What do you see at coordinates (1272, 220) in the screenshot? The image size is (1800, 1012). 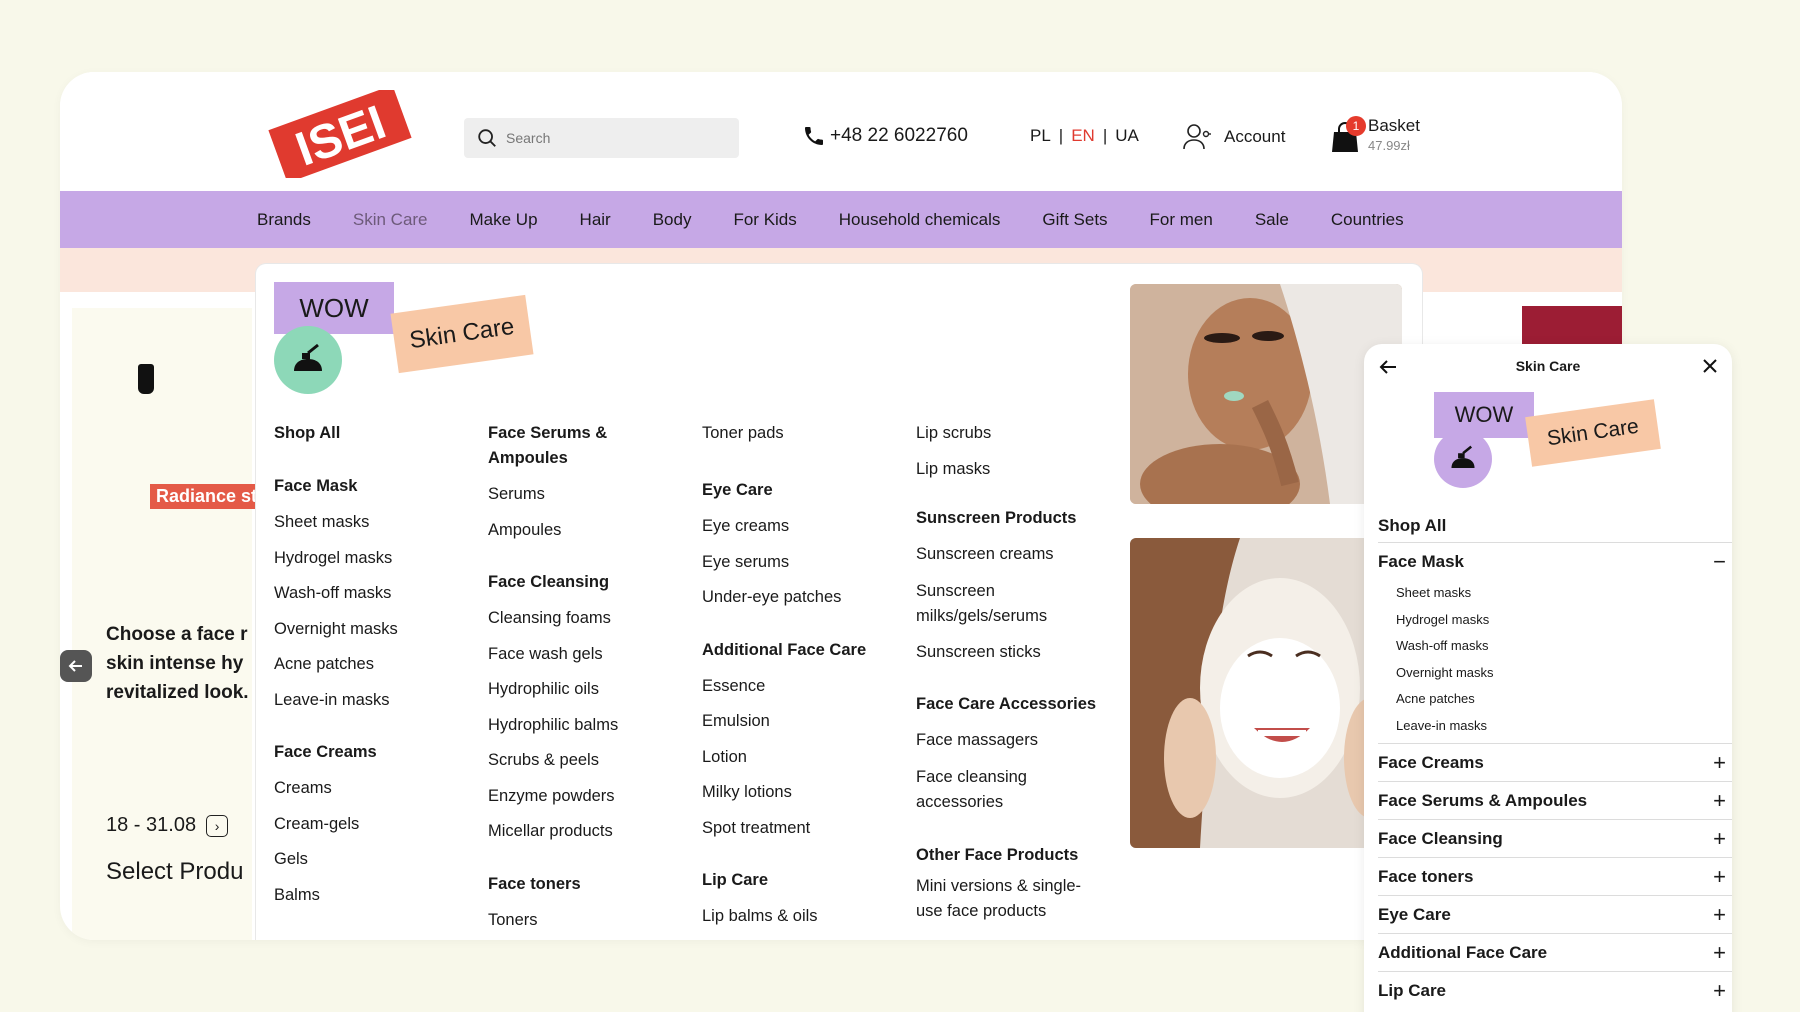 I see `nav-sale: Sale` at bounding box center [1272, 220].